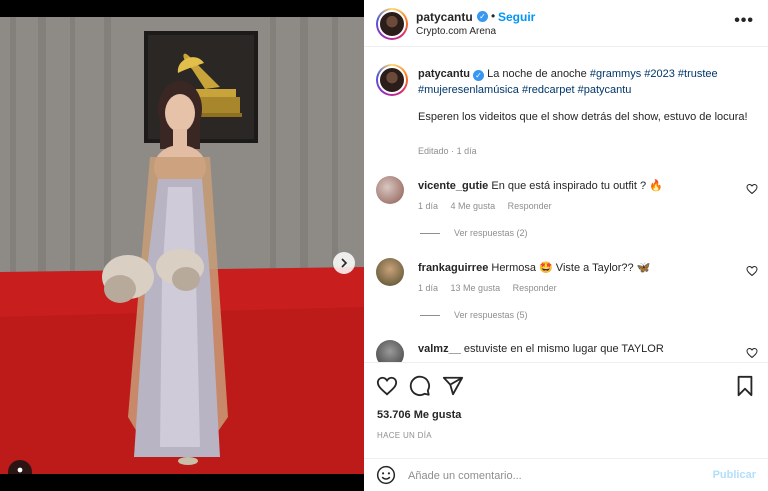 This screenshot has width=768, height=491. I want to click on emoji-icon, so click(386, 475).